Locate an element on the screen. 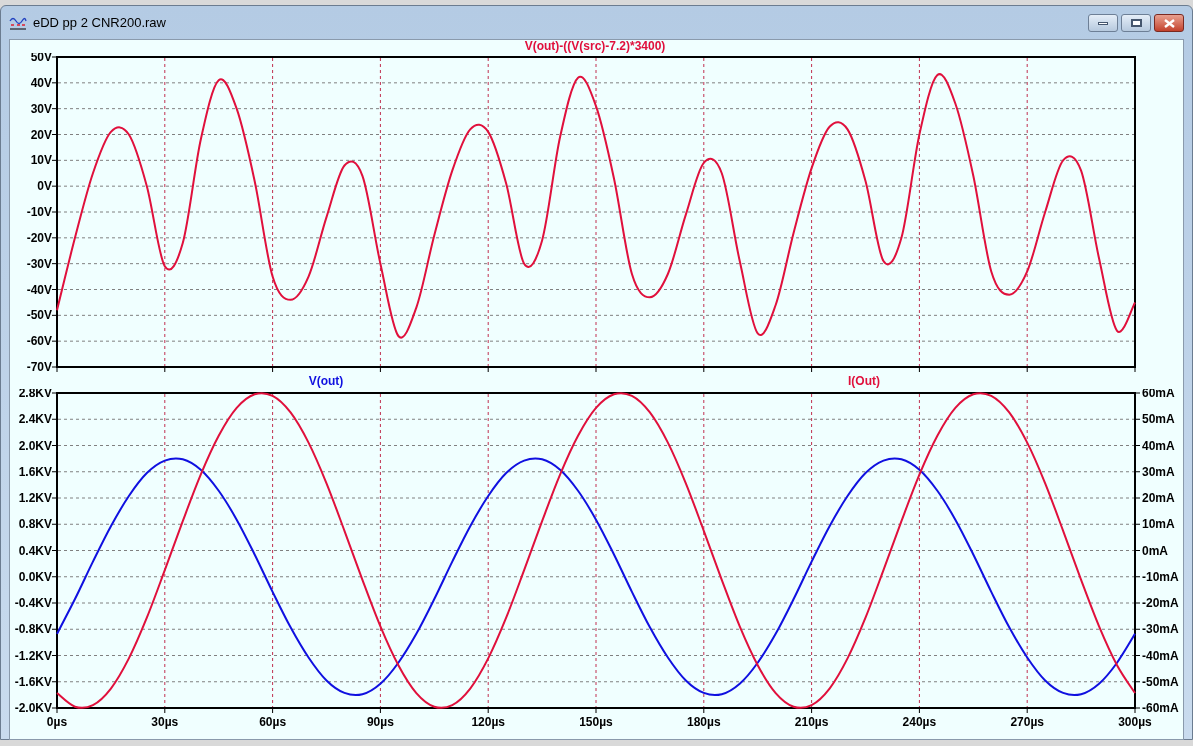  axis-tick-label: 0.4KV is located at coordinates (35, 550).